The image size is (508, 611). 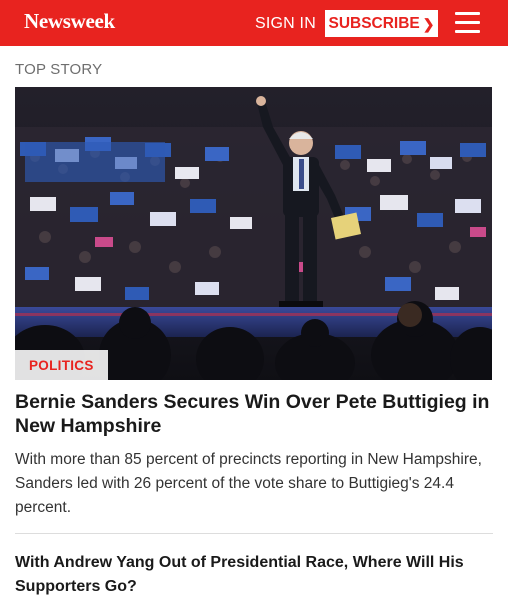 I want to click on subscribe-label: SUBSCRIBE, so click(x=374, y=23).